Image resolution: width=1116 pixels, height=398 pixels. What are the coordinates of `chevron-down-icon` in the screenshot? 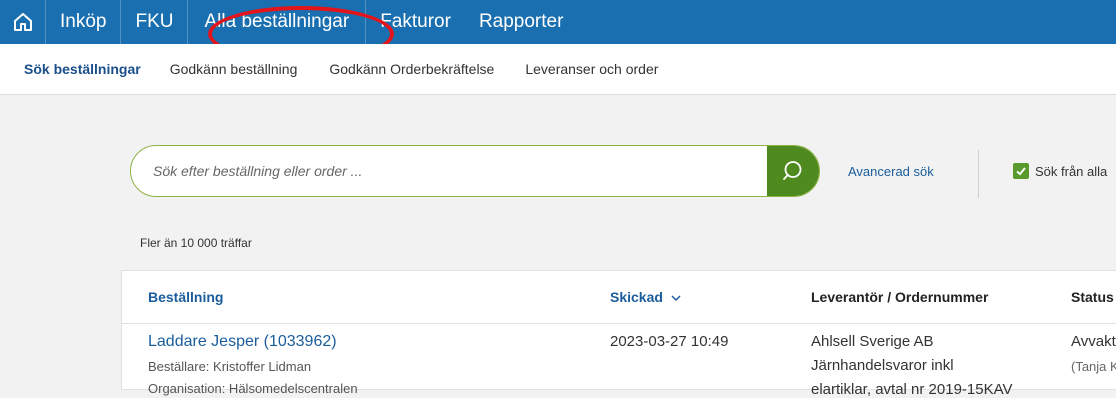 It's located at (676, 298).